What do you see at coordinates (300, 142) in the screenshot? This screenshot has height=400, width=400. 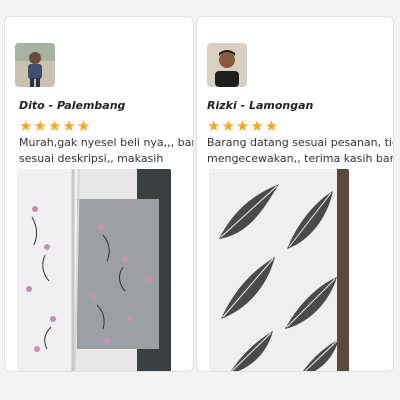 I see `review-text-line: Barang datang sesuai pesanan, tidak` at bounding box center [300, 142].